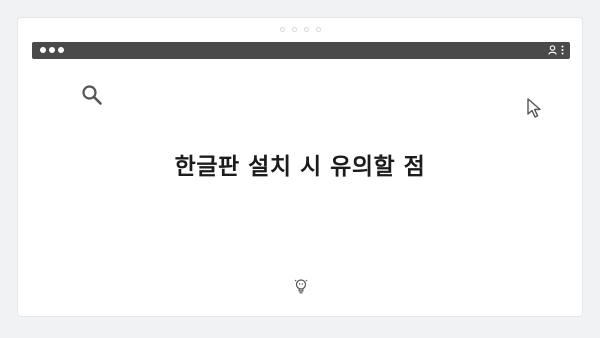  I want to click on user-icon, so click(552, 50).